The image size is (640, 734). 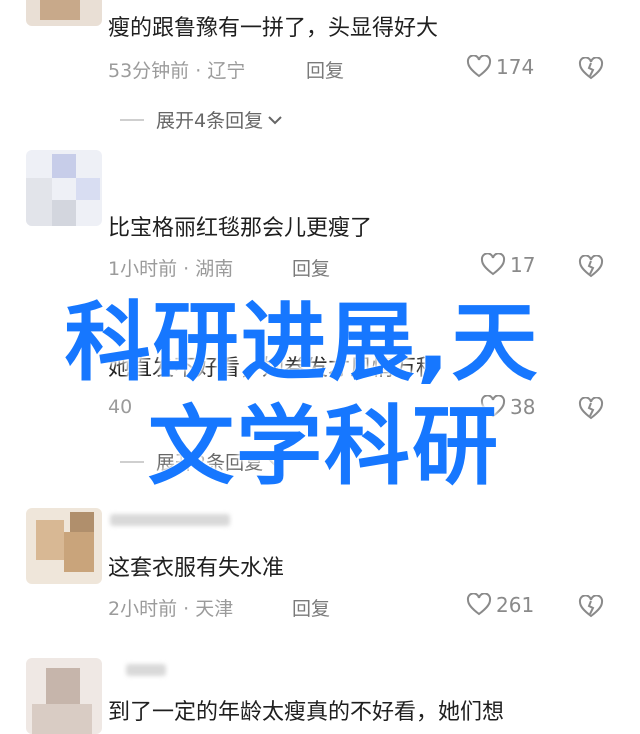 What do you see at coordinates (275, 120) in the screenshot?
I see `chevron-down-icon` at bounding box center [275, 120].